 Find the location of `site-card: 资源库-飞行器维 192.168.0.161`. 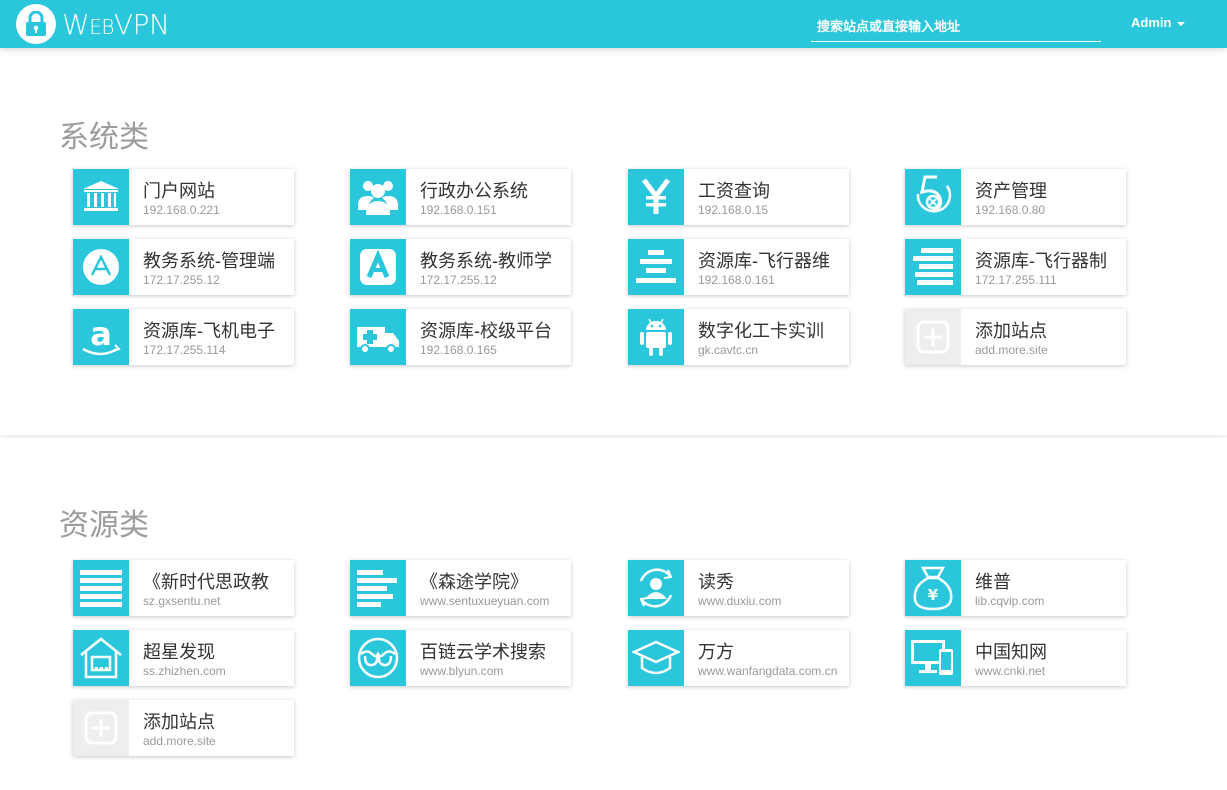

site-card: 资源库-飞行器维 192.168.0.161 is located at coordinates (738, 267).